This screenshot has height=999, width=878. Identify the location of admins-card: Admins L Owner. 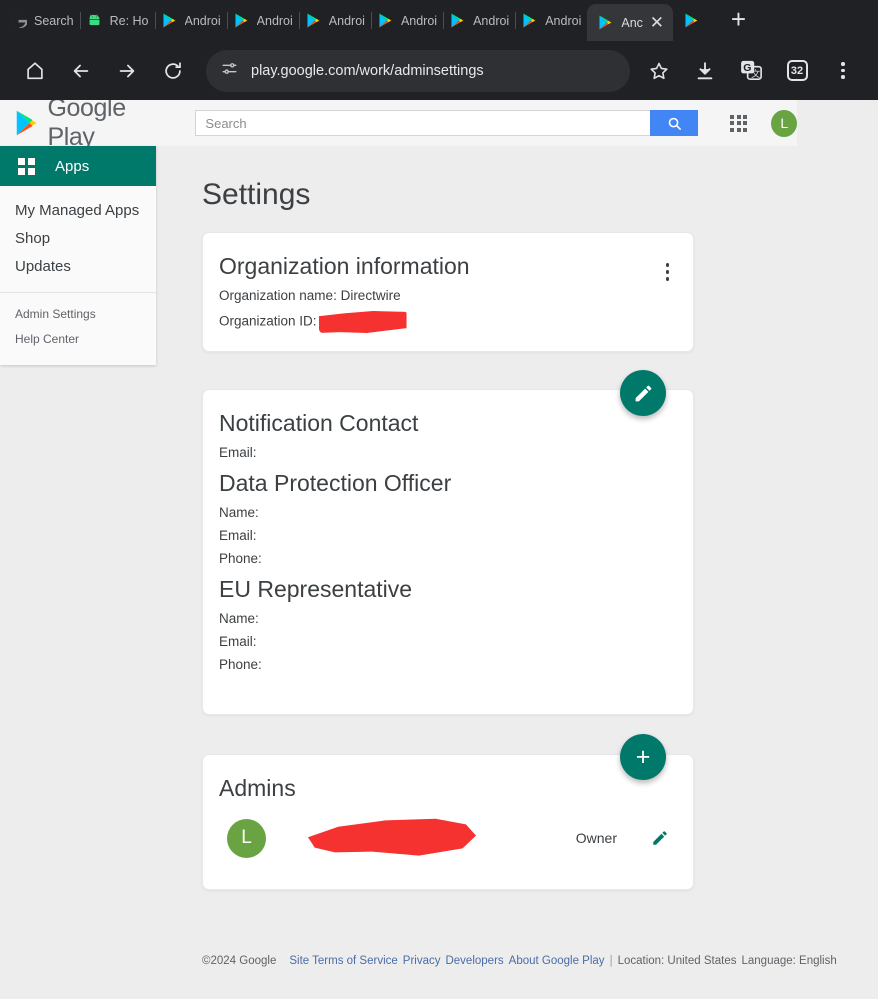
(448, 822).